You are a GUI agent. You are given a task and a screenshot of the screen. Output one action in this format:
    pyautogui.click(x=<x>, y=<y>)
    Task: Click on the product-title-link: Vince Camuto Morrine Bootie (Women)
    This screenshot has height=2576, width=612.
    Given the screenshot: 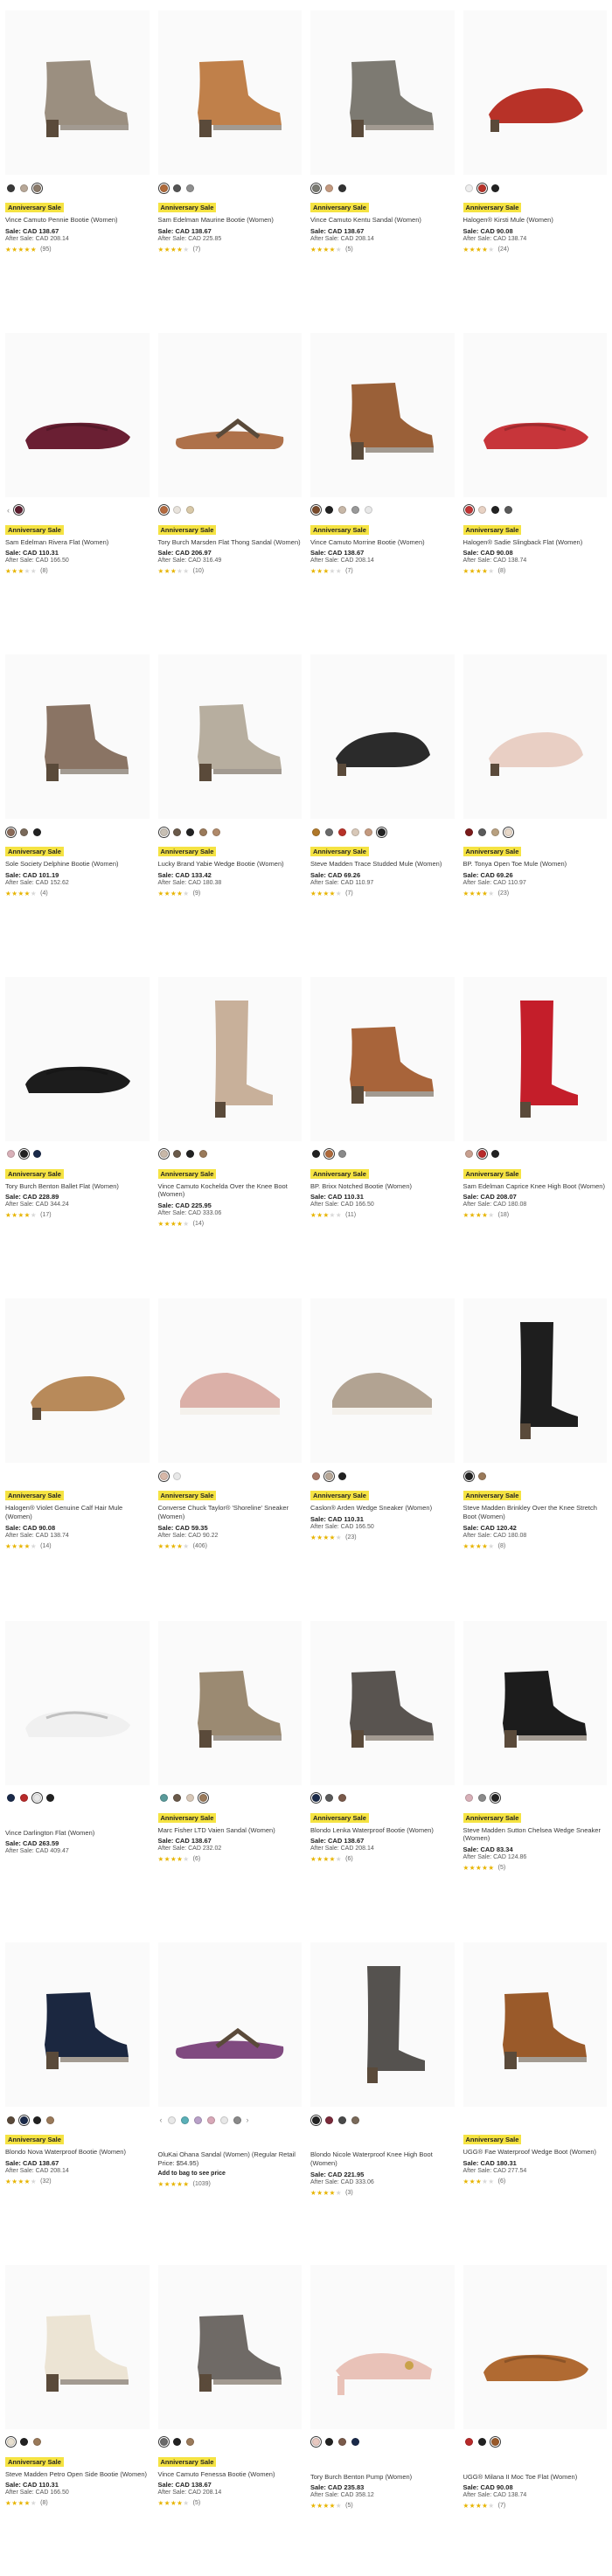 What is the action you would take?
    pyautogui.click(x=382, y=542)
    